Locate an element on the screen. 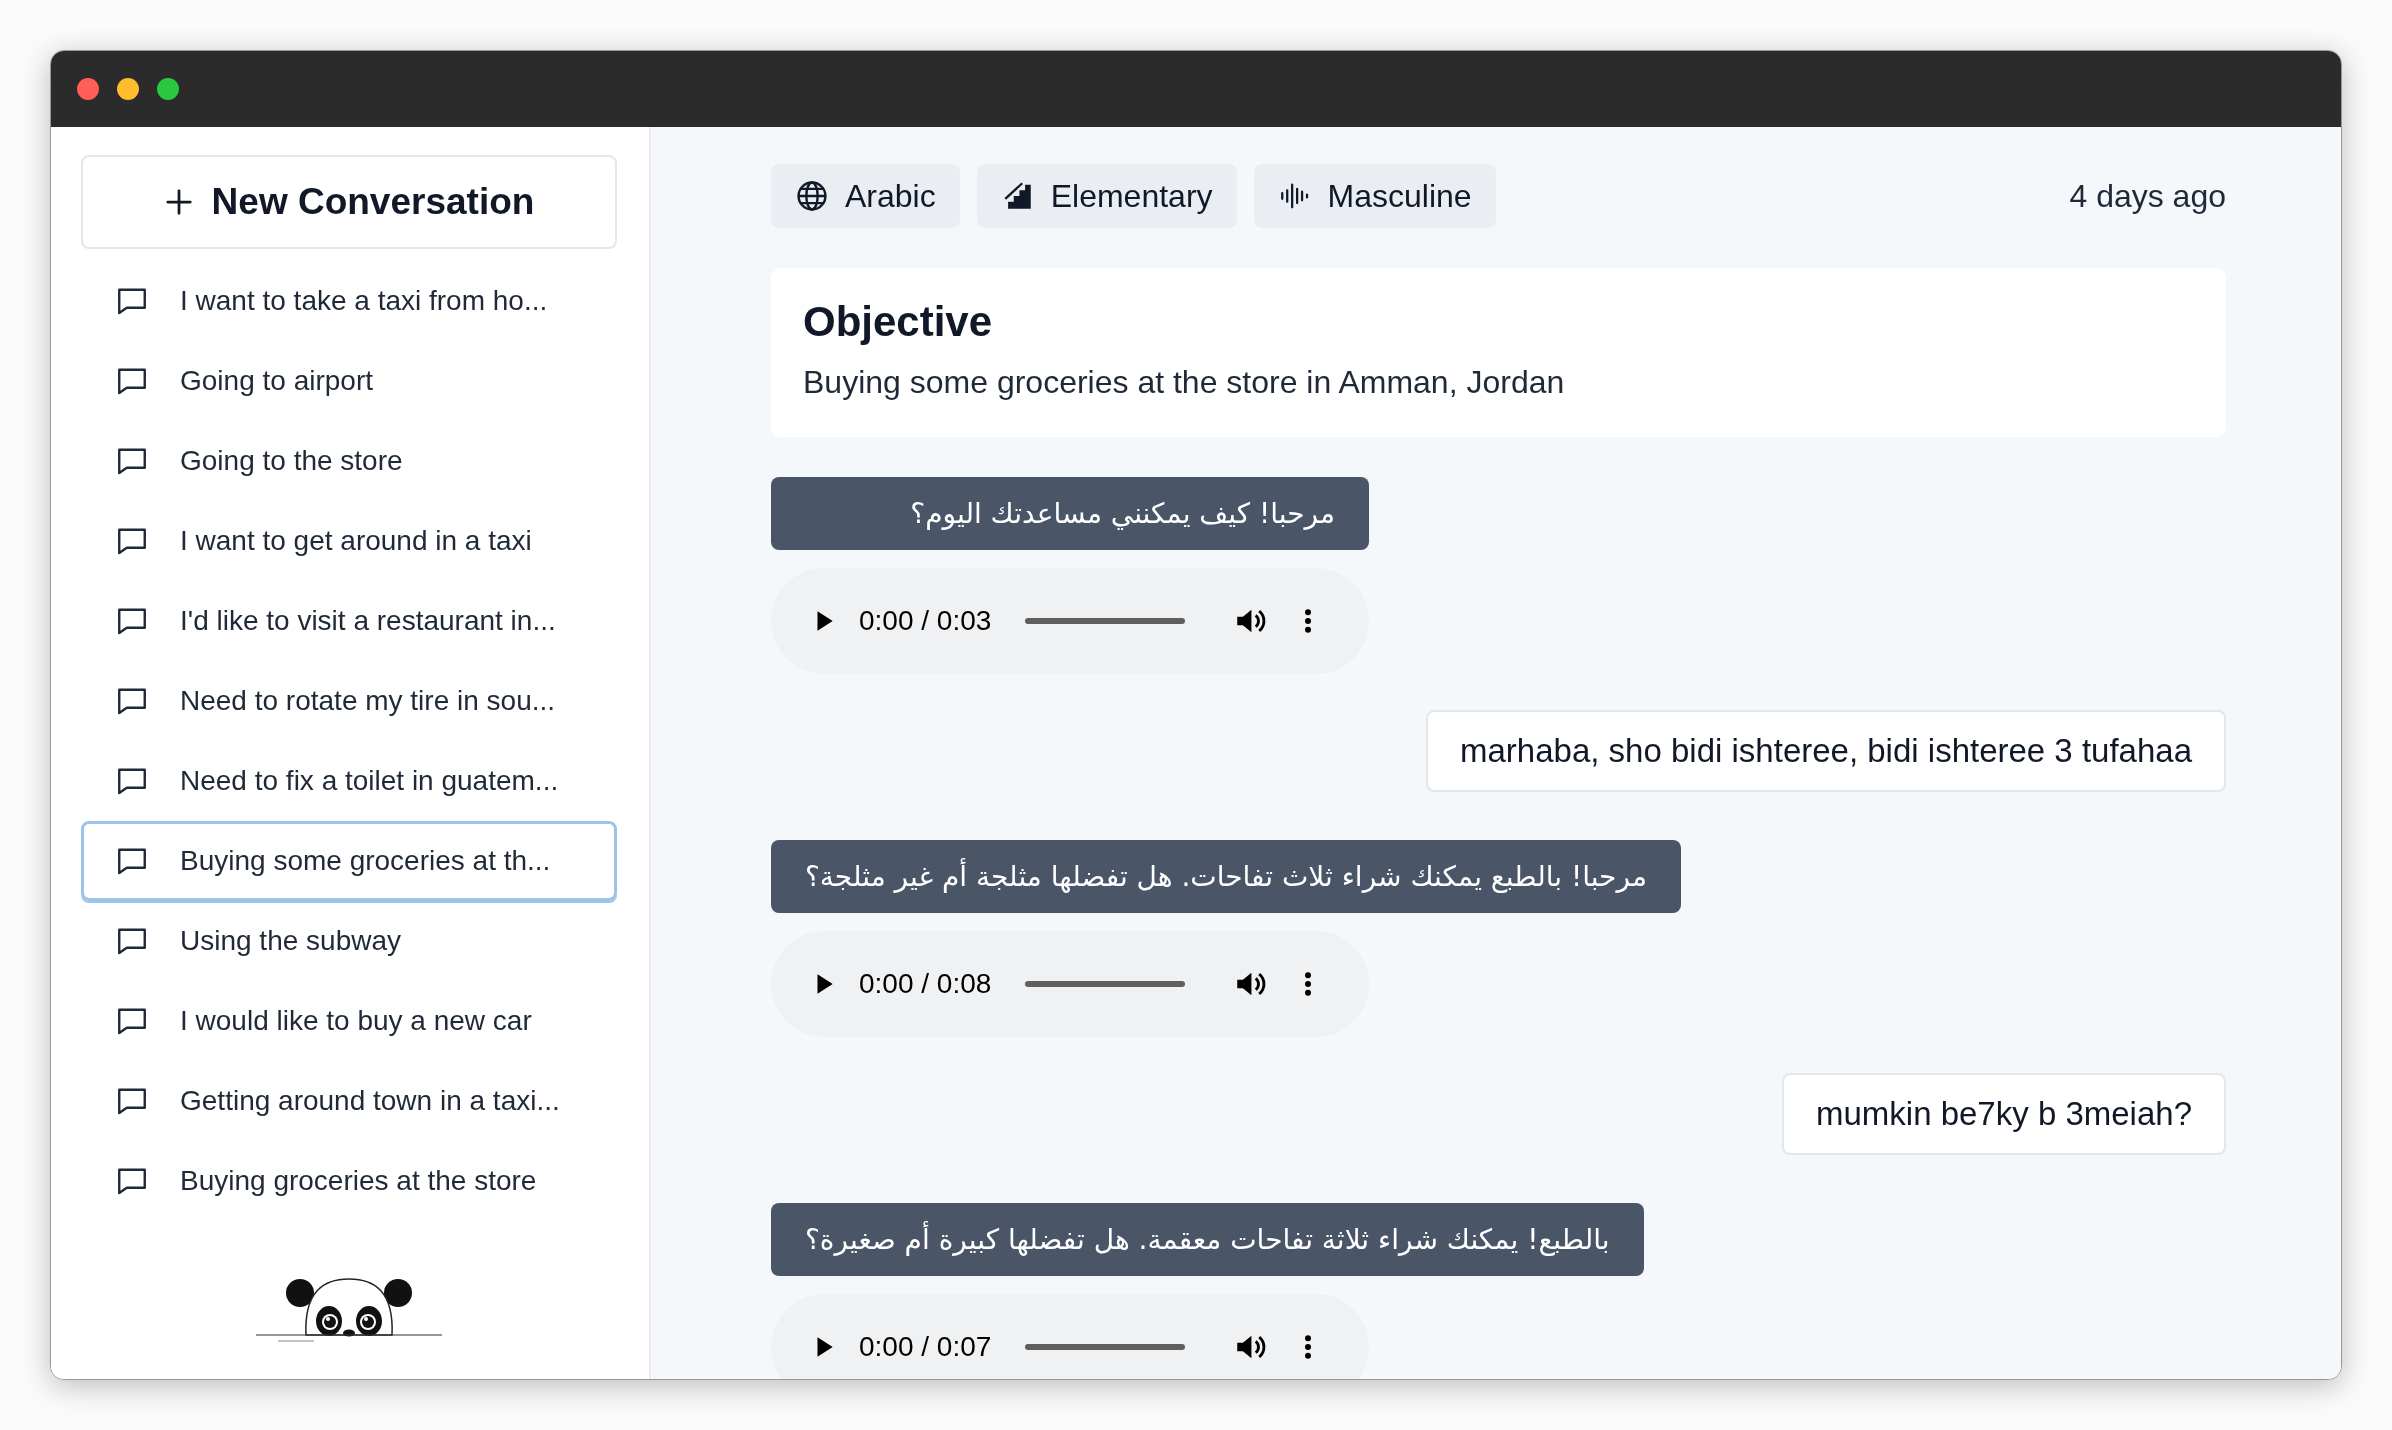 The width and height of the screenshot is (2392, 1430). conversation-item: Going to airport is located at coordinates (349, 381).